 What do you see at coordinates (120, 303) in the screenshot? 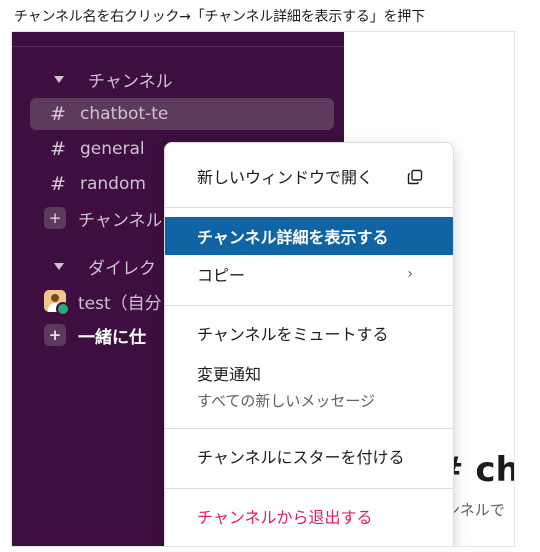
I see `dm-label: test（自分` at bounding box center [120, 303].